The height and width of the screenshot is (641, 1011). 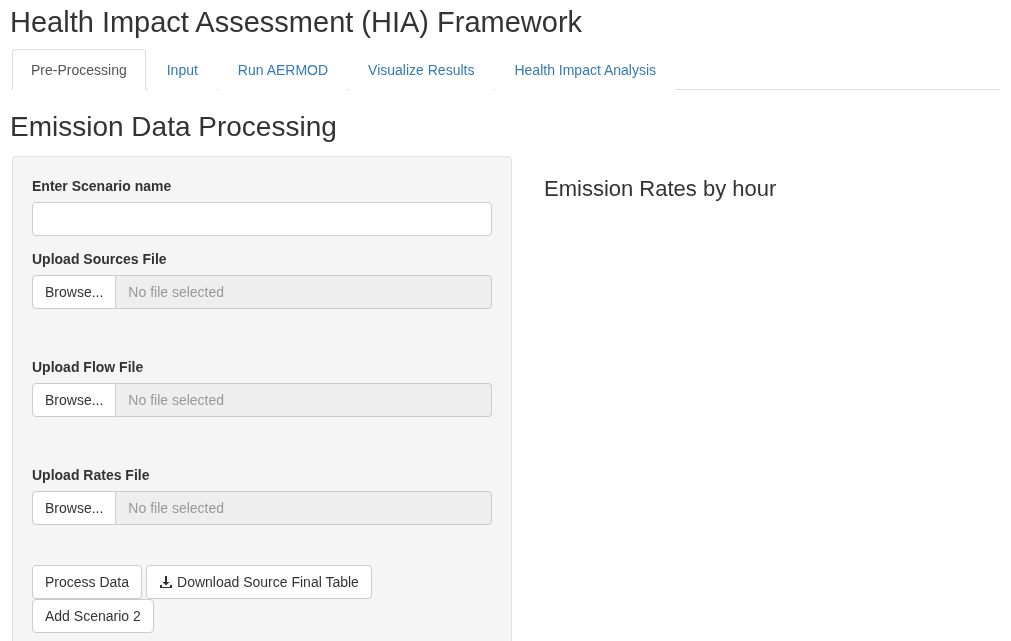 I want to click on input-field, so click(x=262, y=219).